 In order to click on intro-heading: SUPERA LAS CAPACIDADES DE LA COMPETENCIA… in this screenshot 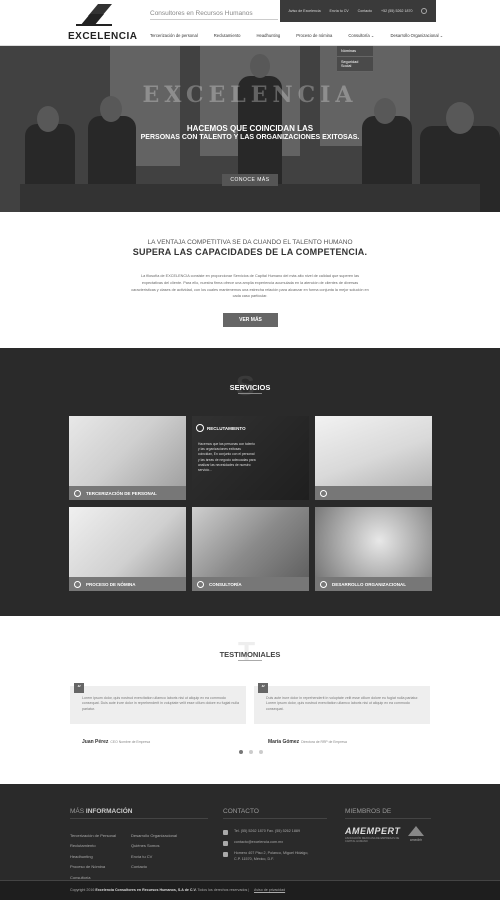, I will do `click(250, 252)`.